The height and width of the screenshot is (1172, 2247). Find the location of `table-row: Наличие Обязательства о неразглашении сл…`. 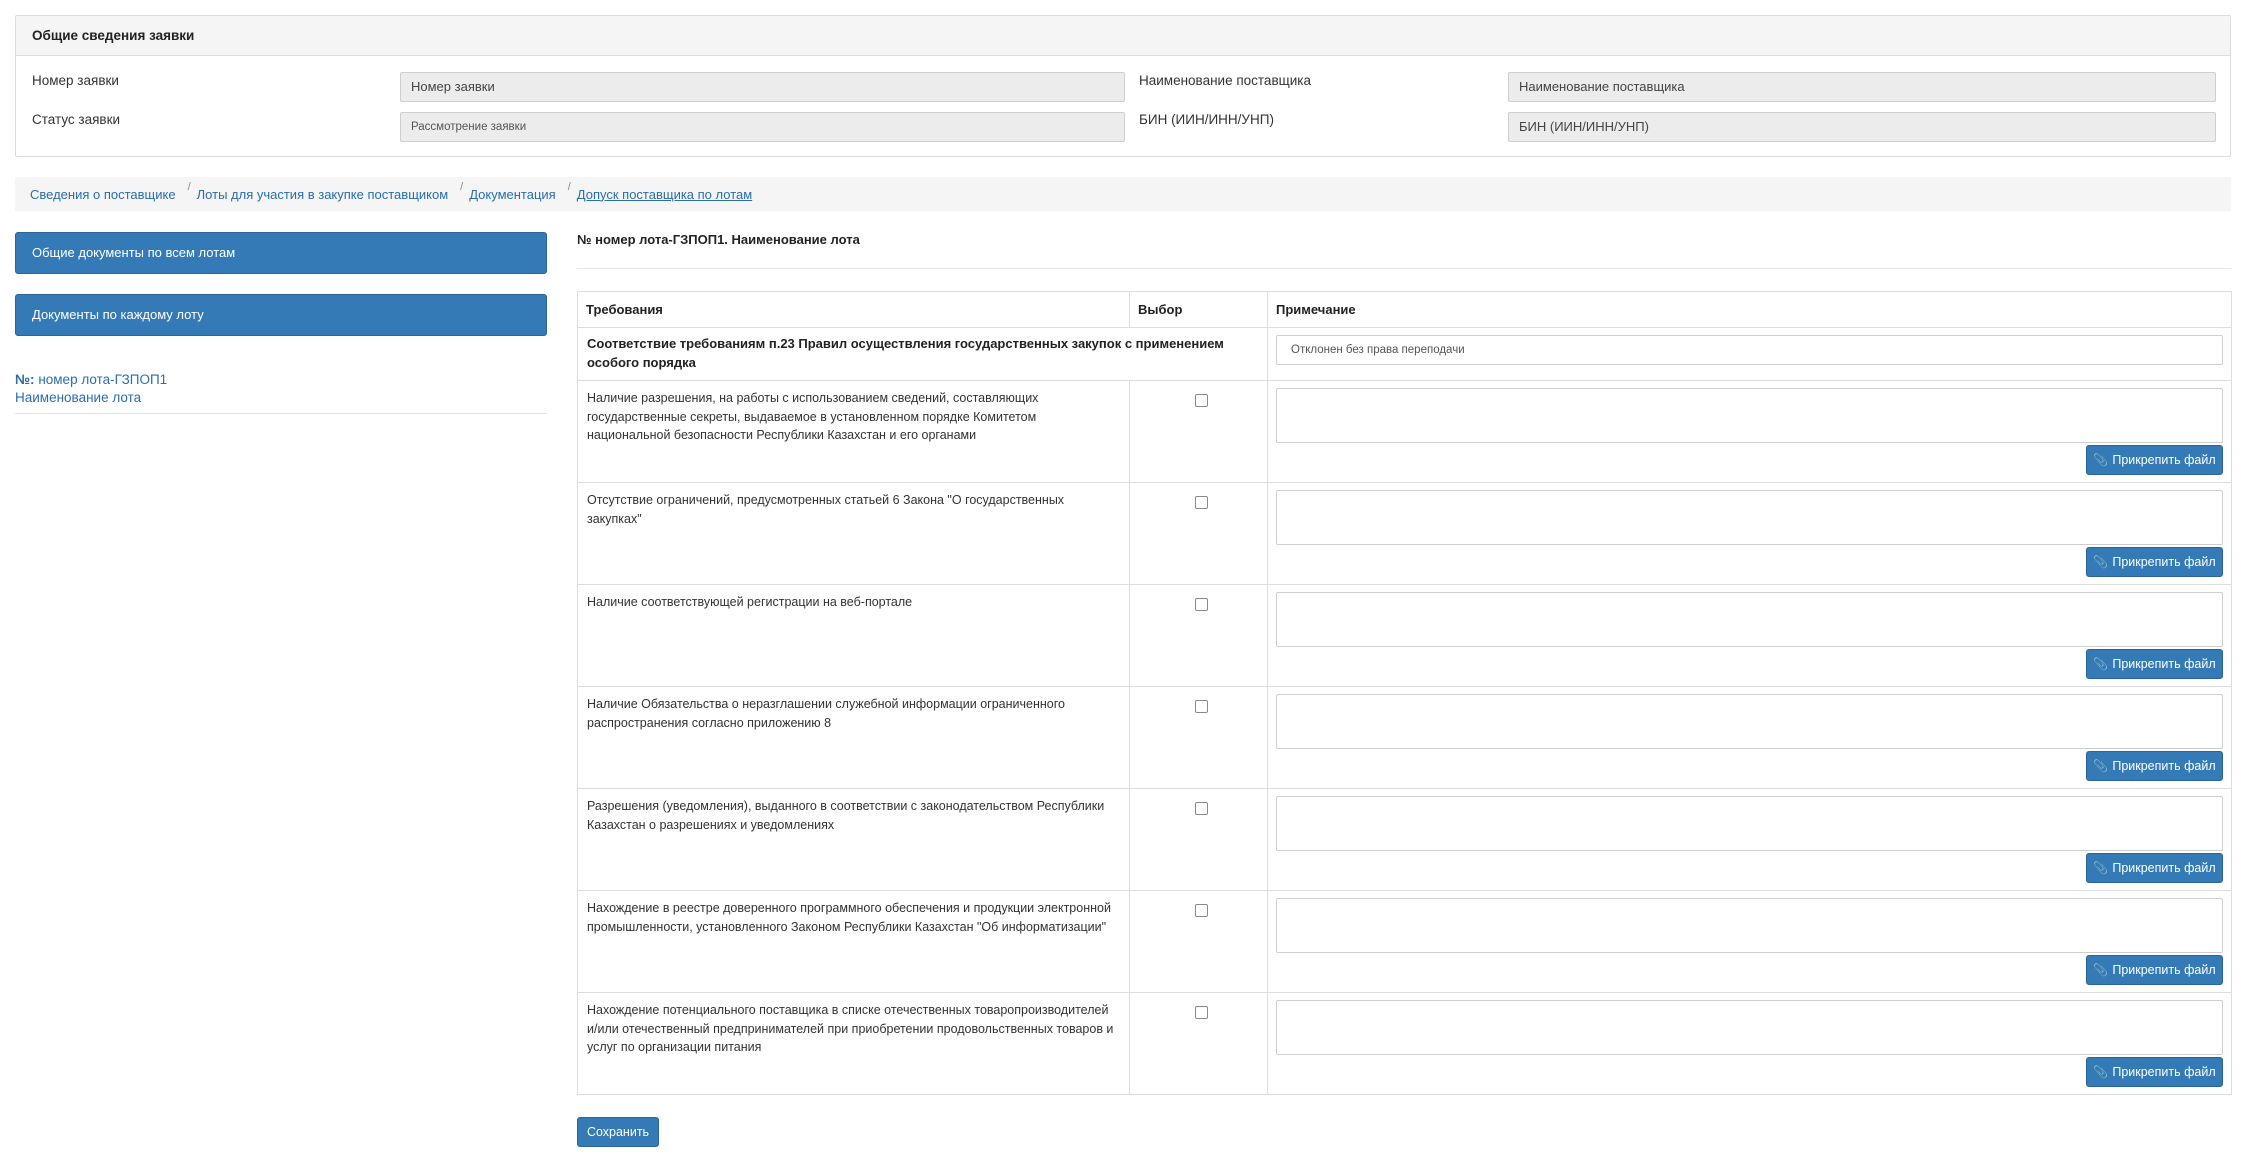

table-row: Наличие Обязательства о неразглашении сл… is located at coordinates (1404, 737).